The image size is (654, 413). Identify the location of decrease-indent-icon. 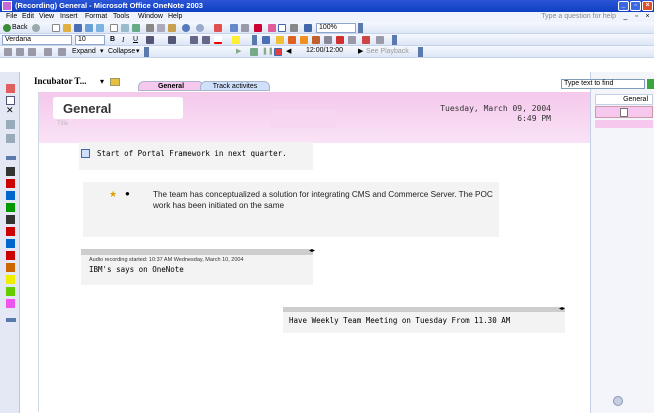
(194, 40).